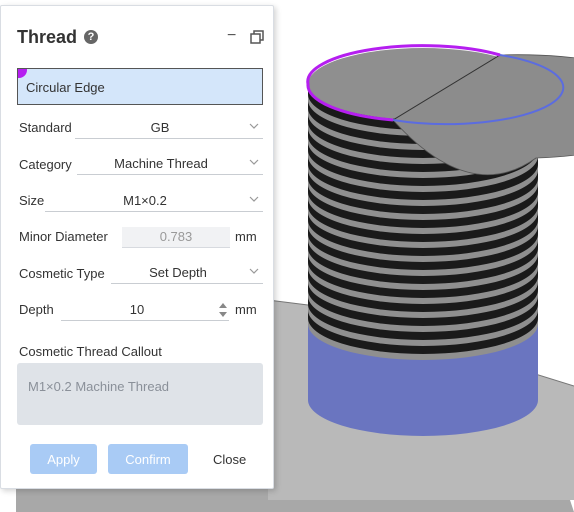 The width and height of the screenshot is (574, 512). Describe the element at coordinates (99, 386) in the screenshot. I see `callout-text: M1×0.2 Machine Thread` at that location.